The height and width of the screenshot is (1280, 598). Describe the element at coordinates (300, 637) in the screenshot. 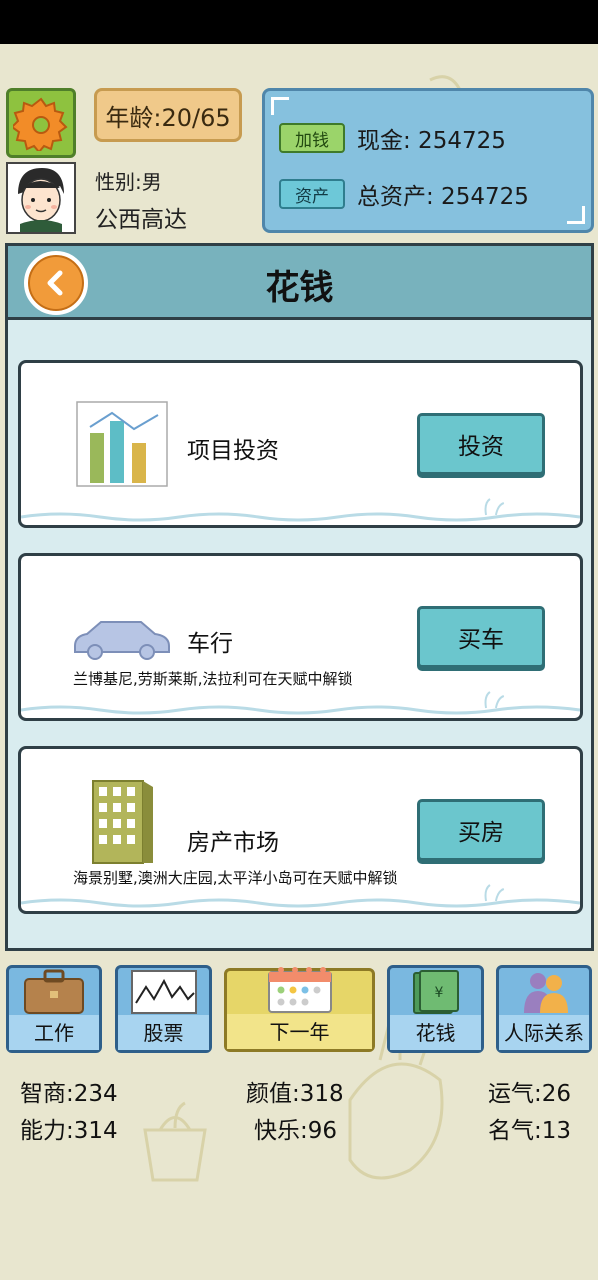

I see `car-dealer-card: 车行 兰博基尼,劳斯莱斯,法拉利可在天赋中解锁 买车` at that location.